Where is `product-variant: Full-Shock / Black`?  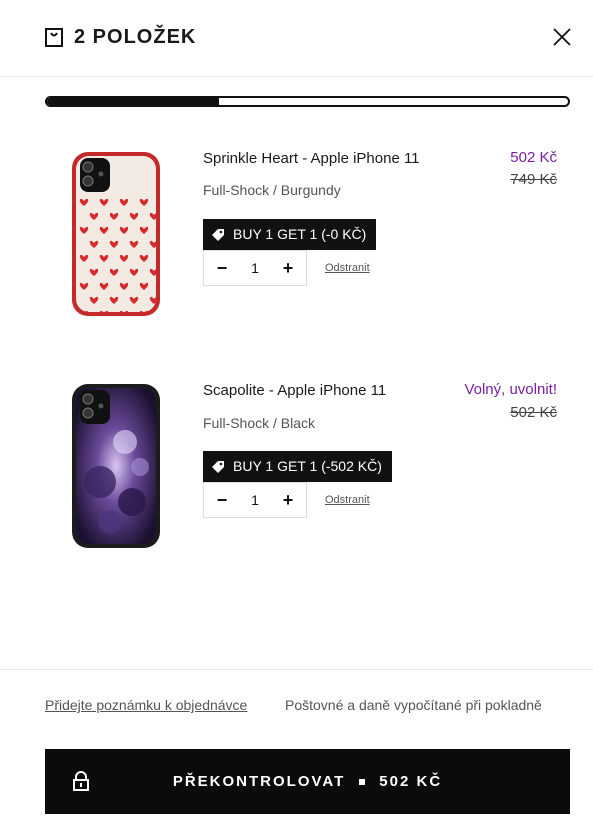
product-variant: Full-Shock / Black is located at coordinates (259, 423).